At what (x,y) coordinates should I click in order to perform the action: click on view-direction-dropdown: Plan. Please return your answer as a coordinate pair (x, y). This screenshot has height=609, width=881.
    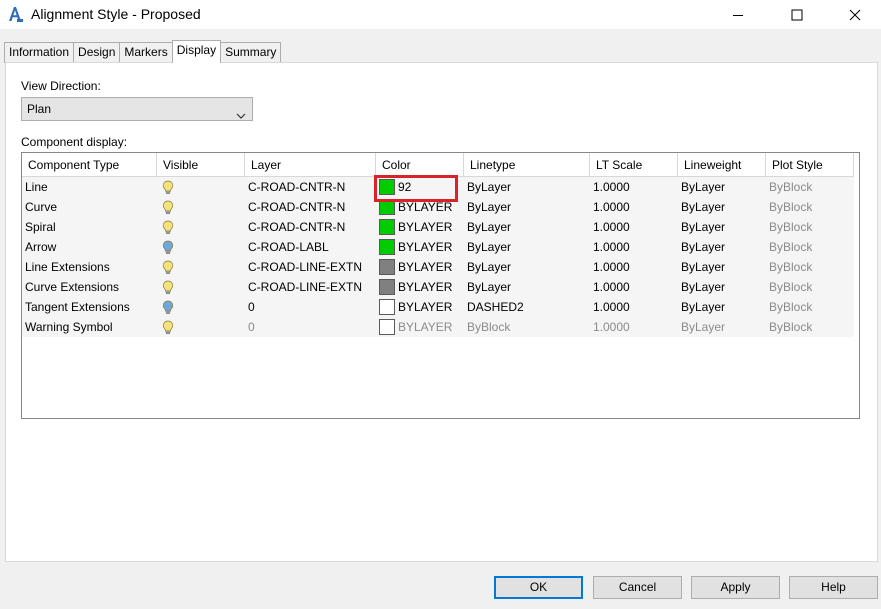
    Looking at the image, I should click on (137, 109).